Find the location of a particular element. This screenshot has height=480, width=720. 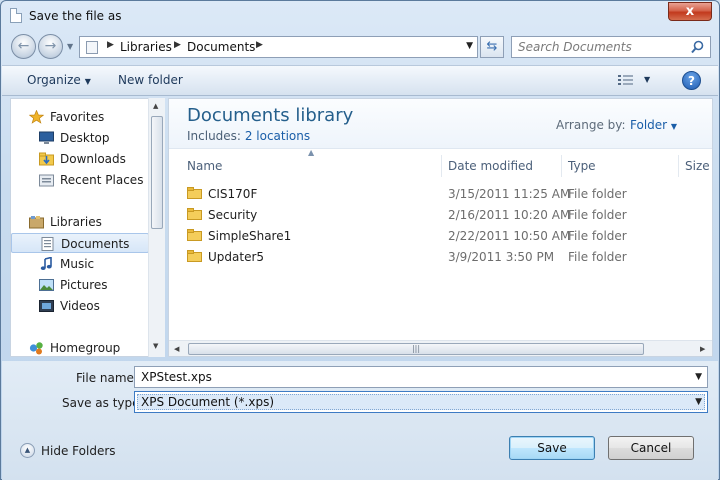

breadcrumb-libraries: Libraries is located at coordinates (146, 47).